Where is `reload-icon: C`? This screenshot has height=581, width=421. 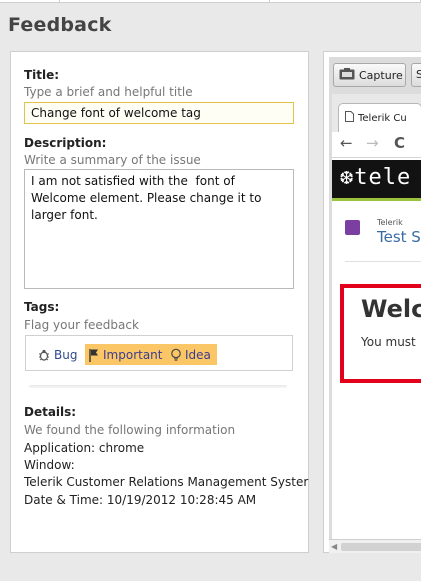 reload-icon: C is located at coordinates (400, 143).